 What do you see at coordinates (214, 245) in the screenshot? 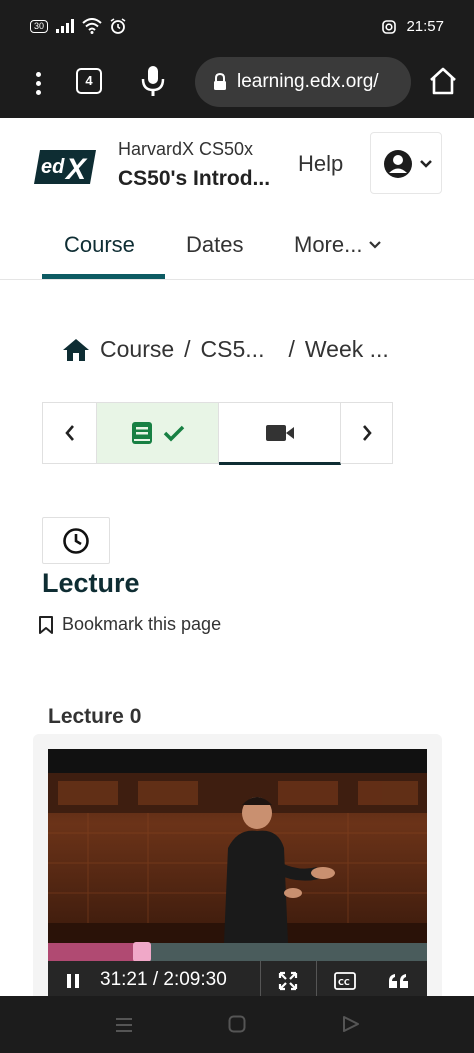
I see `tab-dates: Dates` at bounding box center [214, 245].